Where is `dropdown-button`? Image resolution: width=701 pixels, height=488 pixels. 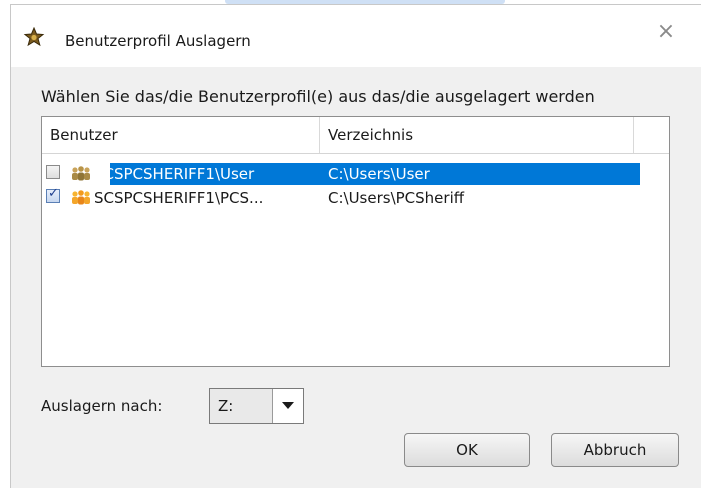 dropdown-button is located at coordinates (287, 406).